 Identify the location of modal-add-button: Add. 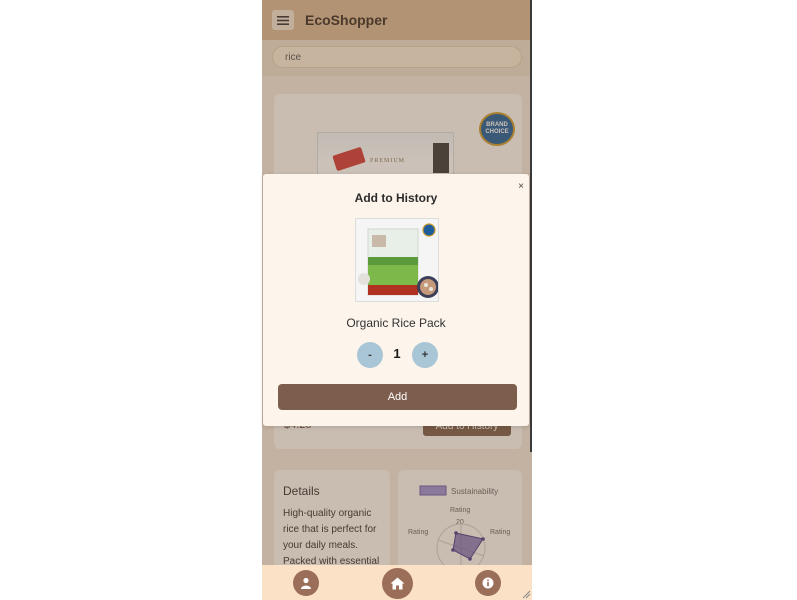
(397, 397).